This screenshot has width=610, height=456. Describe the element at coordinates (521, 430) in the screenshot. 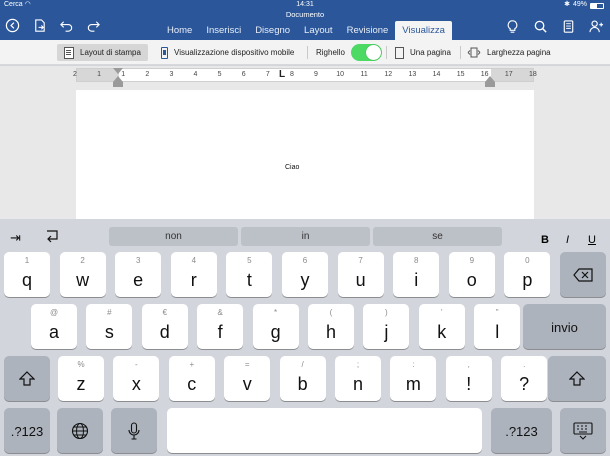

I see `numbers-key-right: .?123` at that location.